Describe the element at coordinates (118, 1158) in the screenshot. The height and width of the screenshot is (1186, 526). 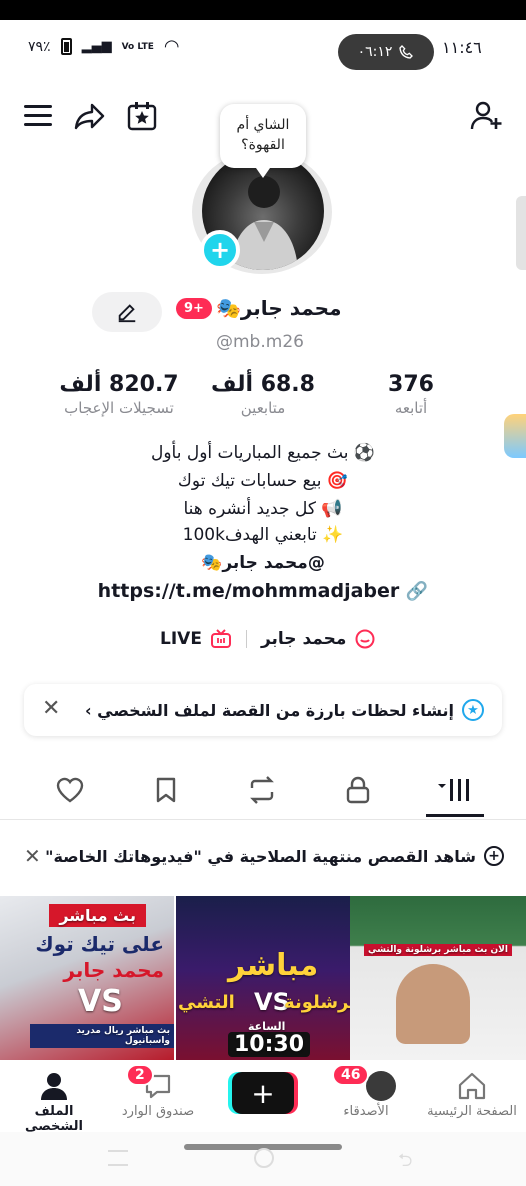
I see `recents-icon` at that location.